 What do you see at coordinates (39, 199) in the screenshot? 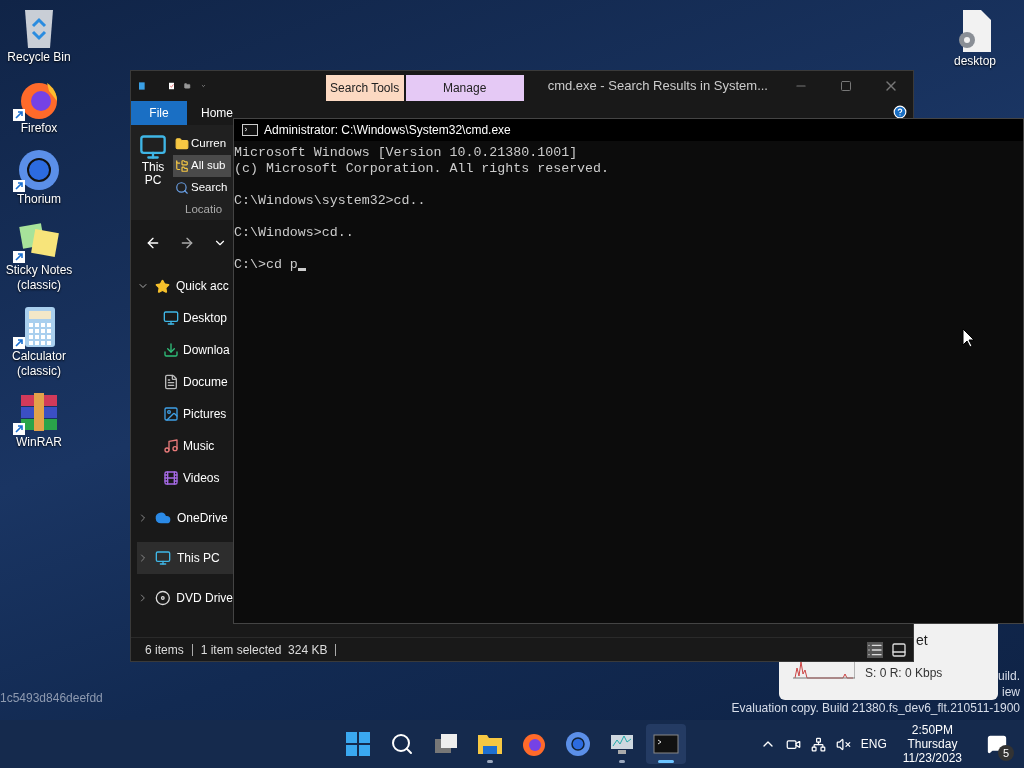
I see `desktop-icon-label: Thorium` at bounding box center [39, 199].